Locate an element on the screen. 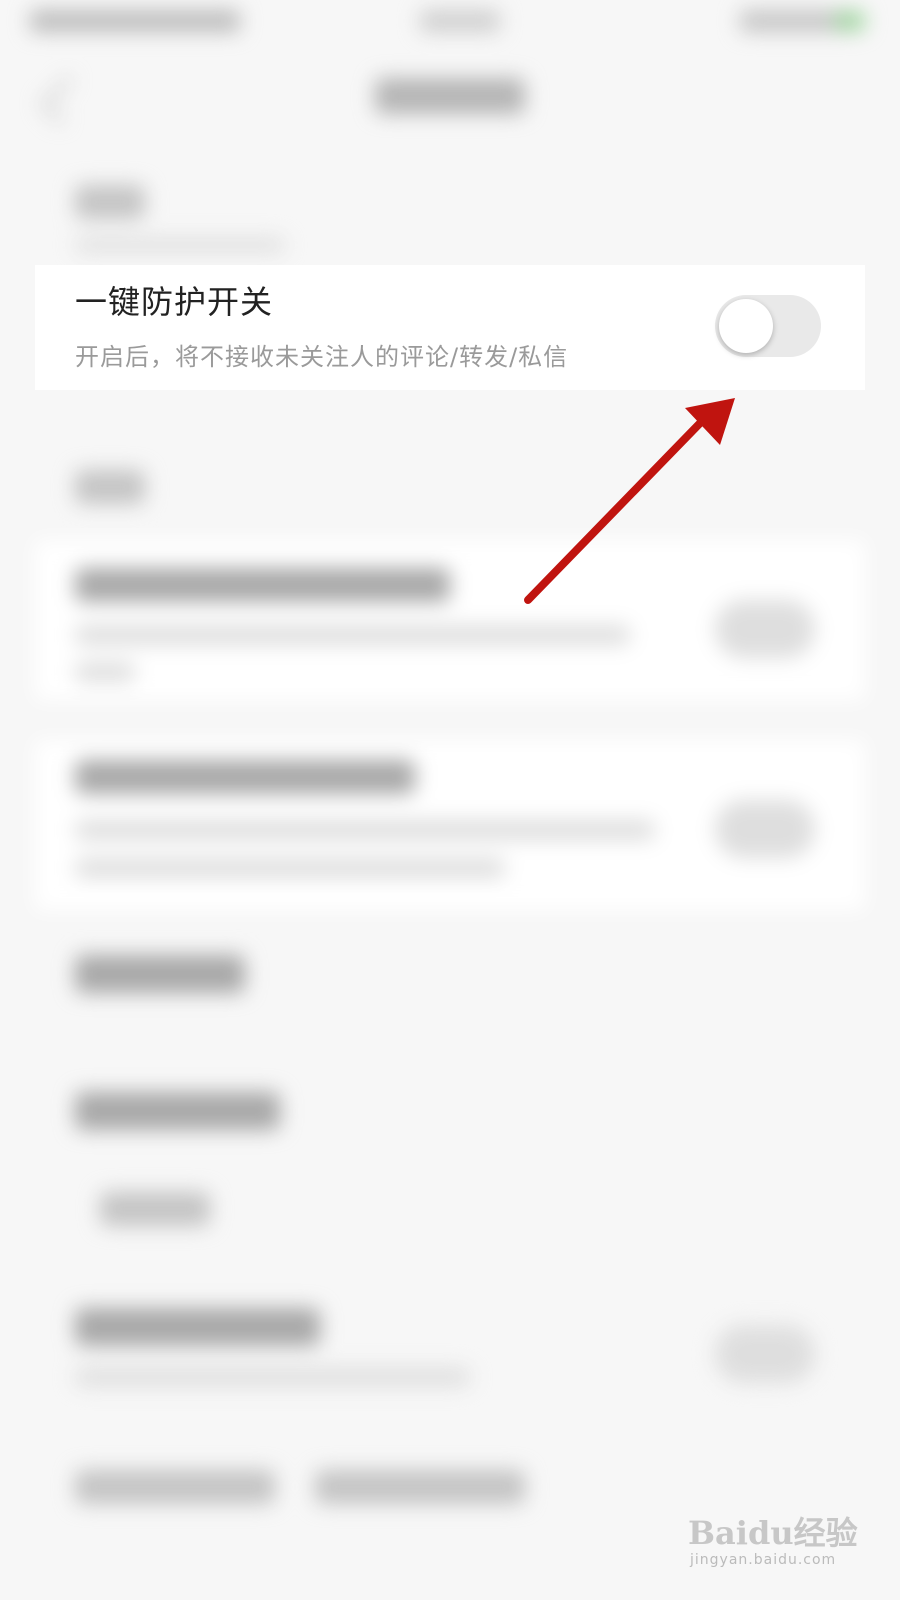  blurred-row-2-desc2 is located at coordinates (290, 868).